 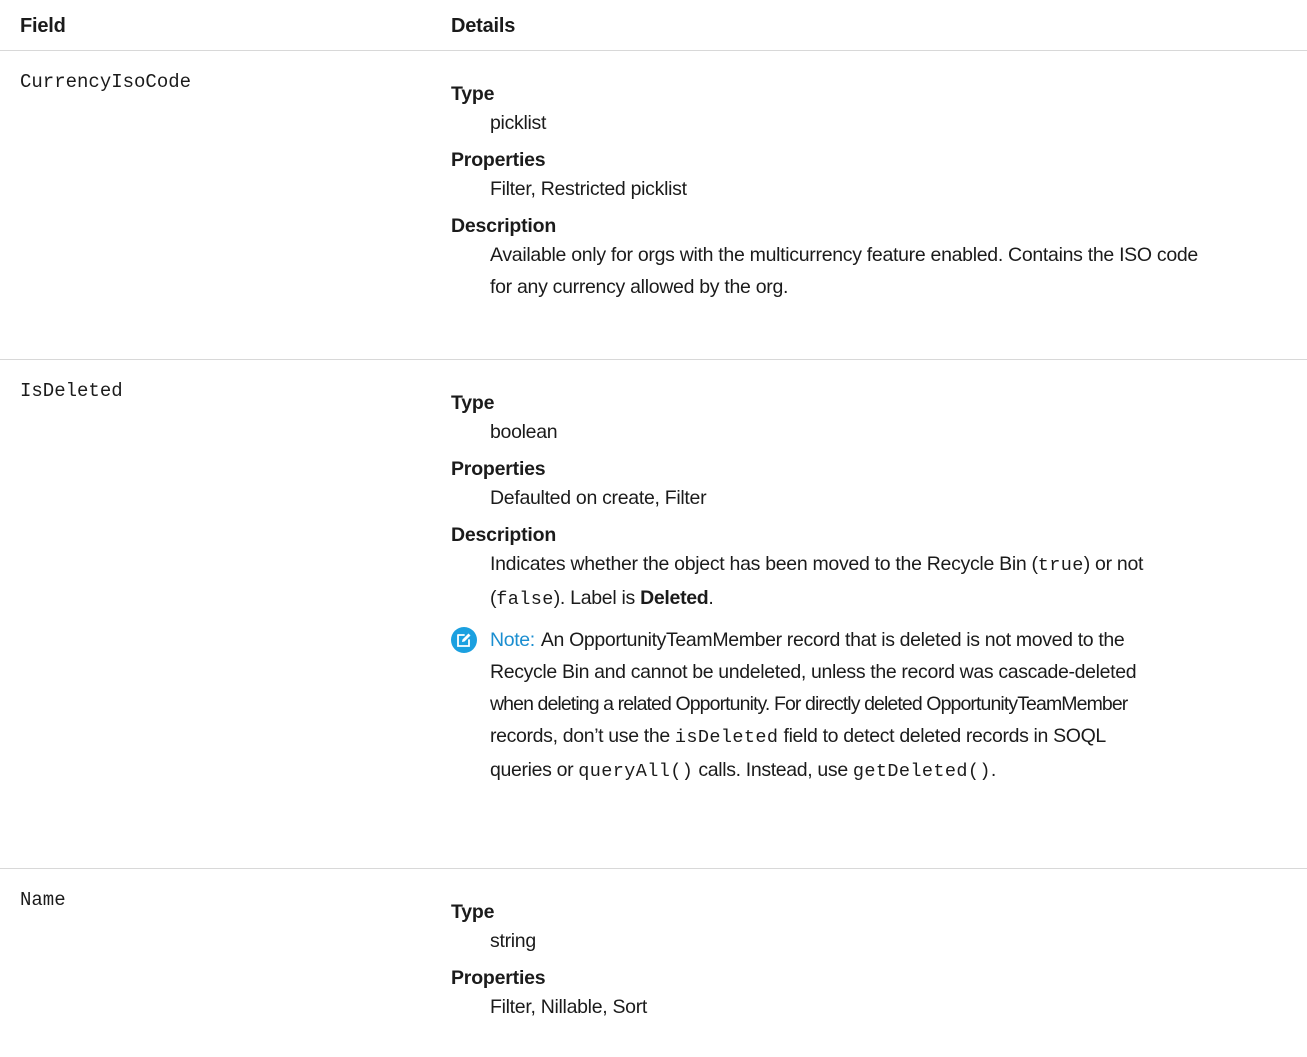 What do you see at coordinates (588, 189) in the screenshot?
I see `properties-value: Filter, Restricted picklist` at bounding box center [588, 189].